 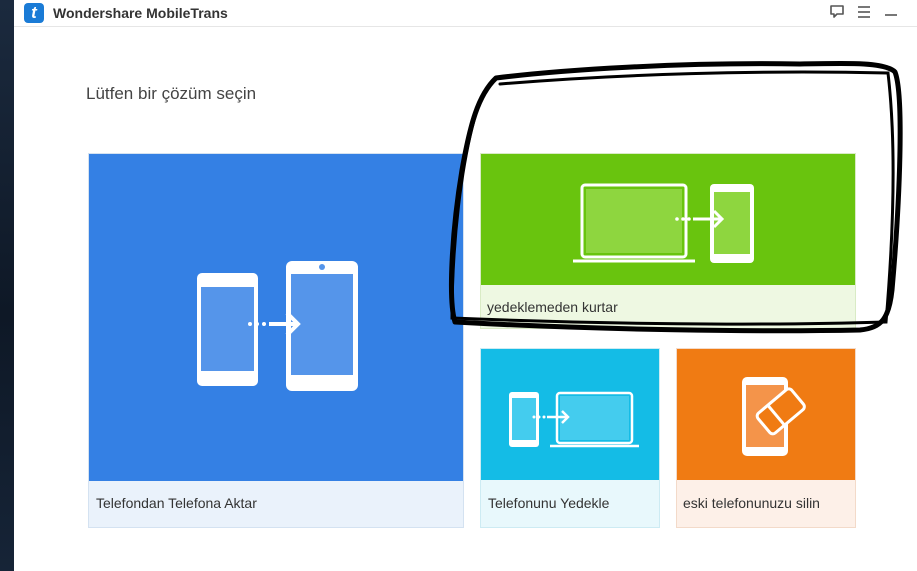 What do you see at coordinates (549, 503) in the screenshot?
I see `tile-backup-phone-label: Telefonunu Yedekle` at bounding box center [549, 503].